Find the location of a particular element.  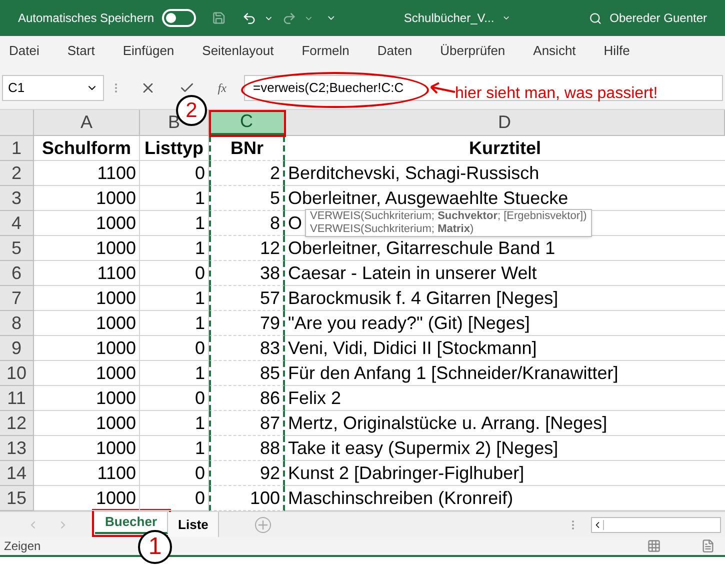

sheet-tab: Buecher is located at coordinates (131, 523).